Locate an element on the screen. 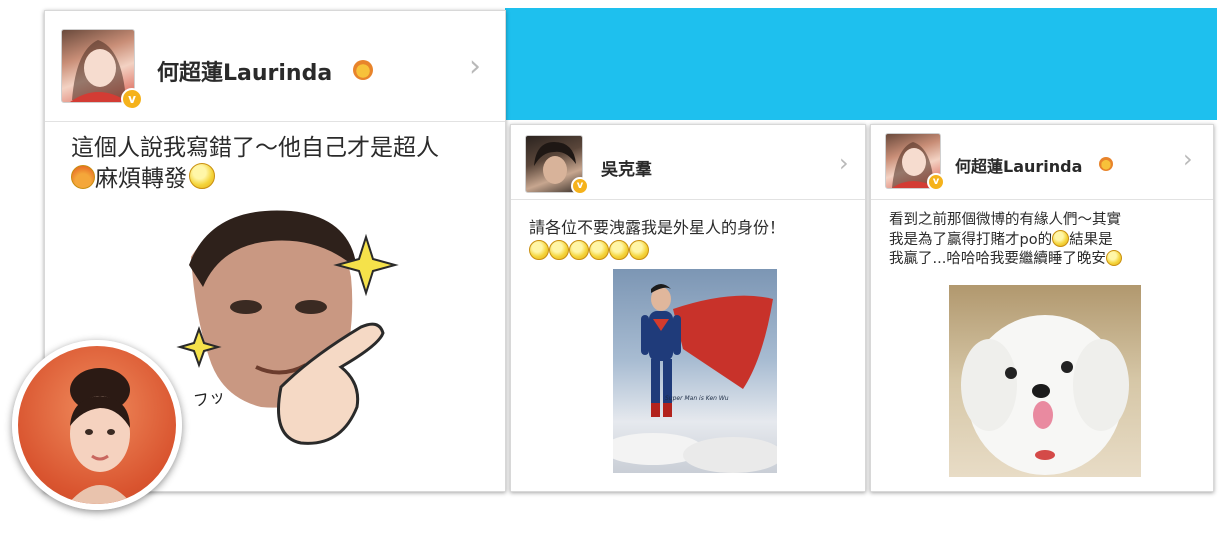 The height and width of the screenshot is (540, 1228). poster-caption: Super Man is Ken Wu is located at coordinates (697, 398).